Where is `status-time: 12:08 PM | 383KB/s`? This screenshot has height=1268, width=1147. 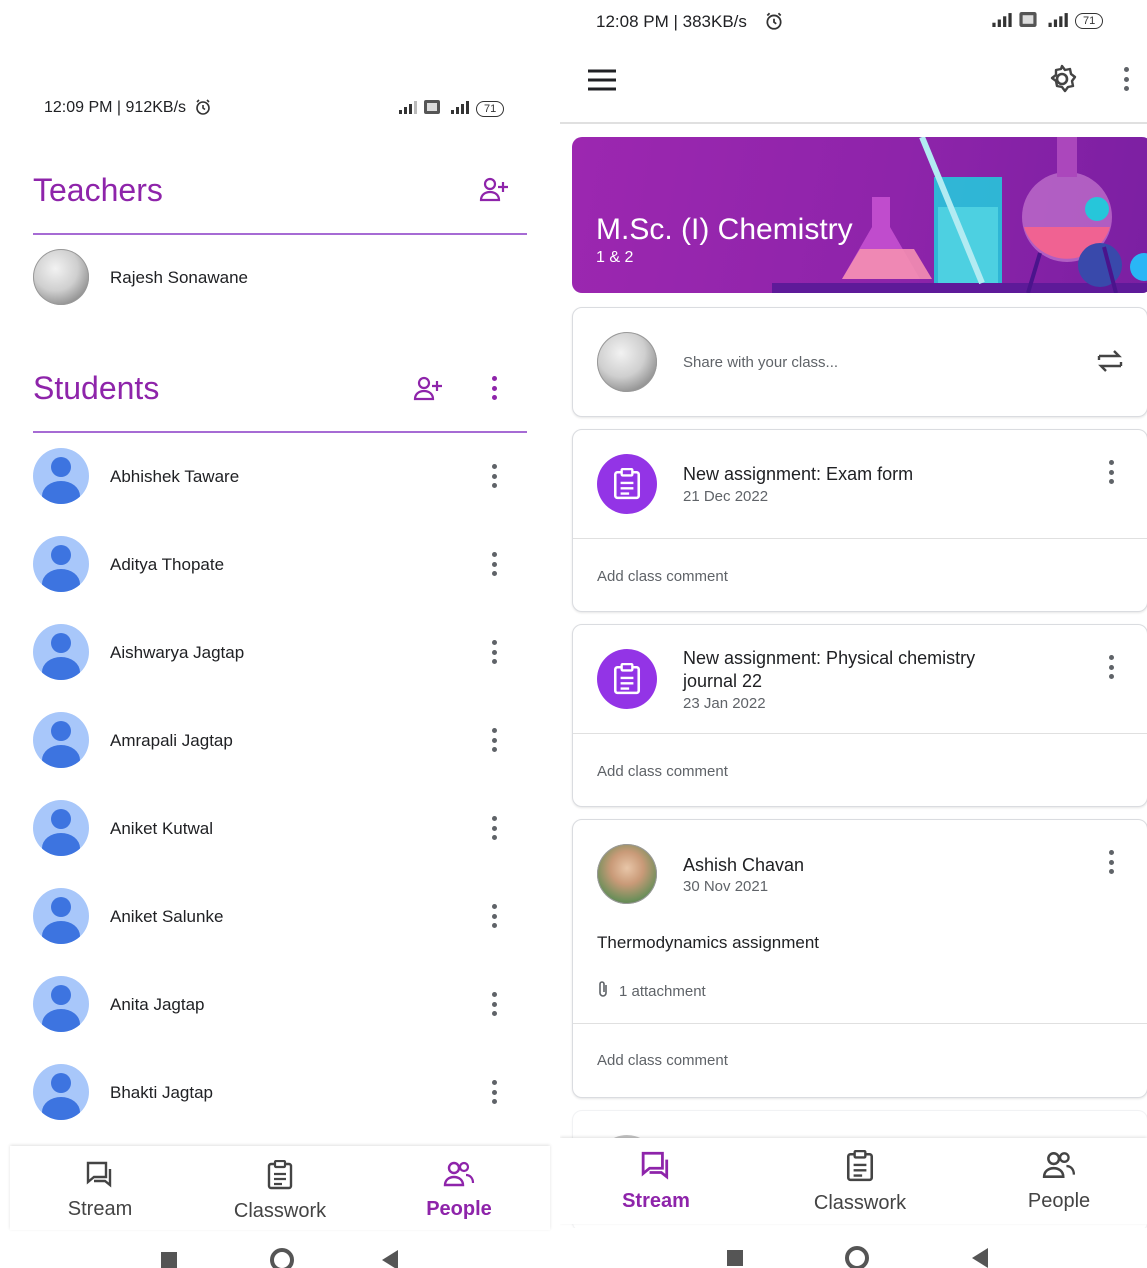
status-time: 12:08 PM | 383KB/s is located at coordinates (671, 21).